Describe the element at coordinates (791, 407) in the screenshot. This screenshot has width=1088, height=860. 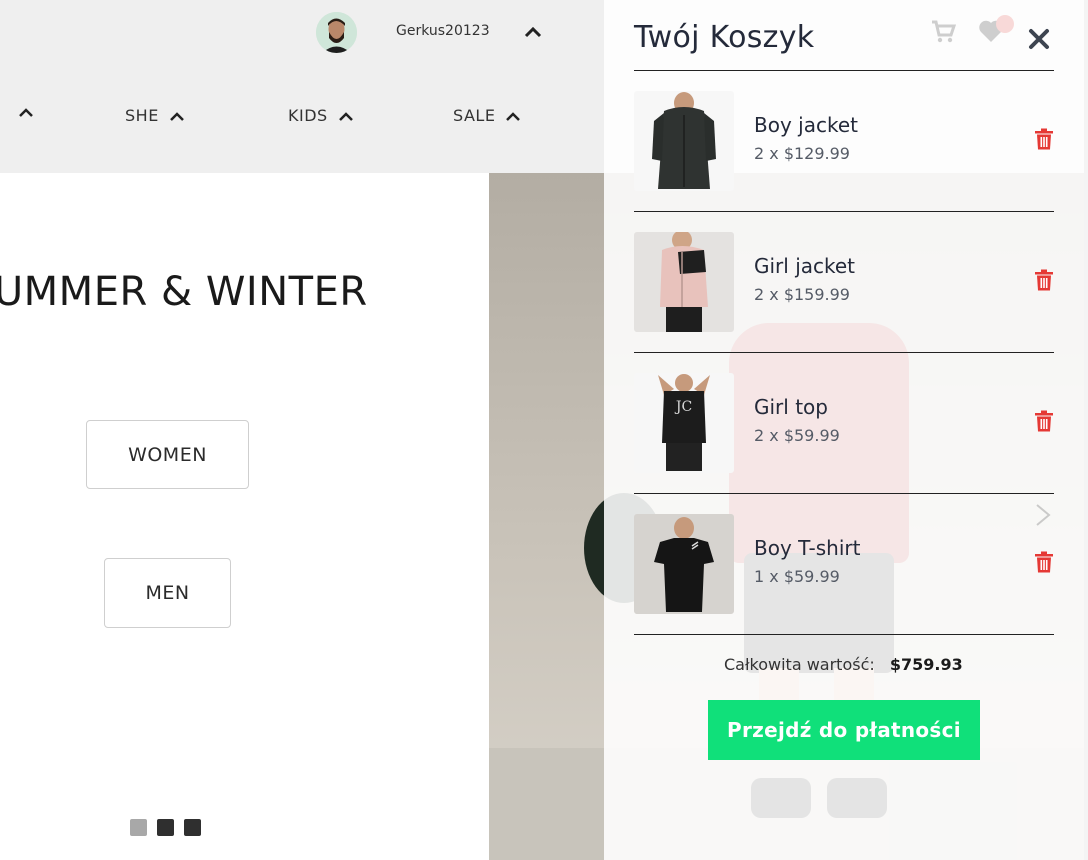
I see `item-name: Girl top` at that location.